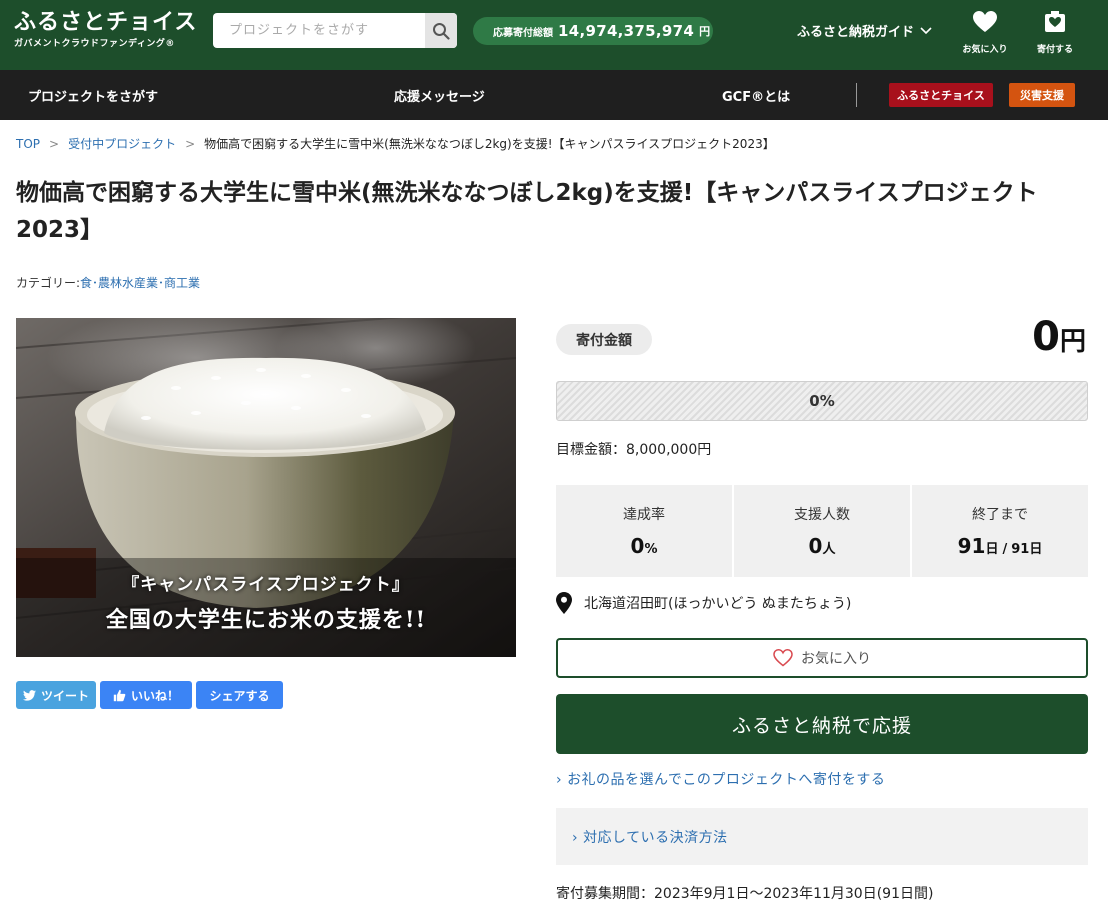  I want to click on donation-amount-unit: 円, so click(1072, 342).